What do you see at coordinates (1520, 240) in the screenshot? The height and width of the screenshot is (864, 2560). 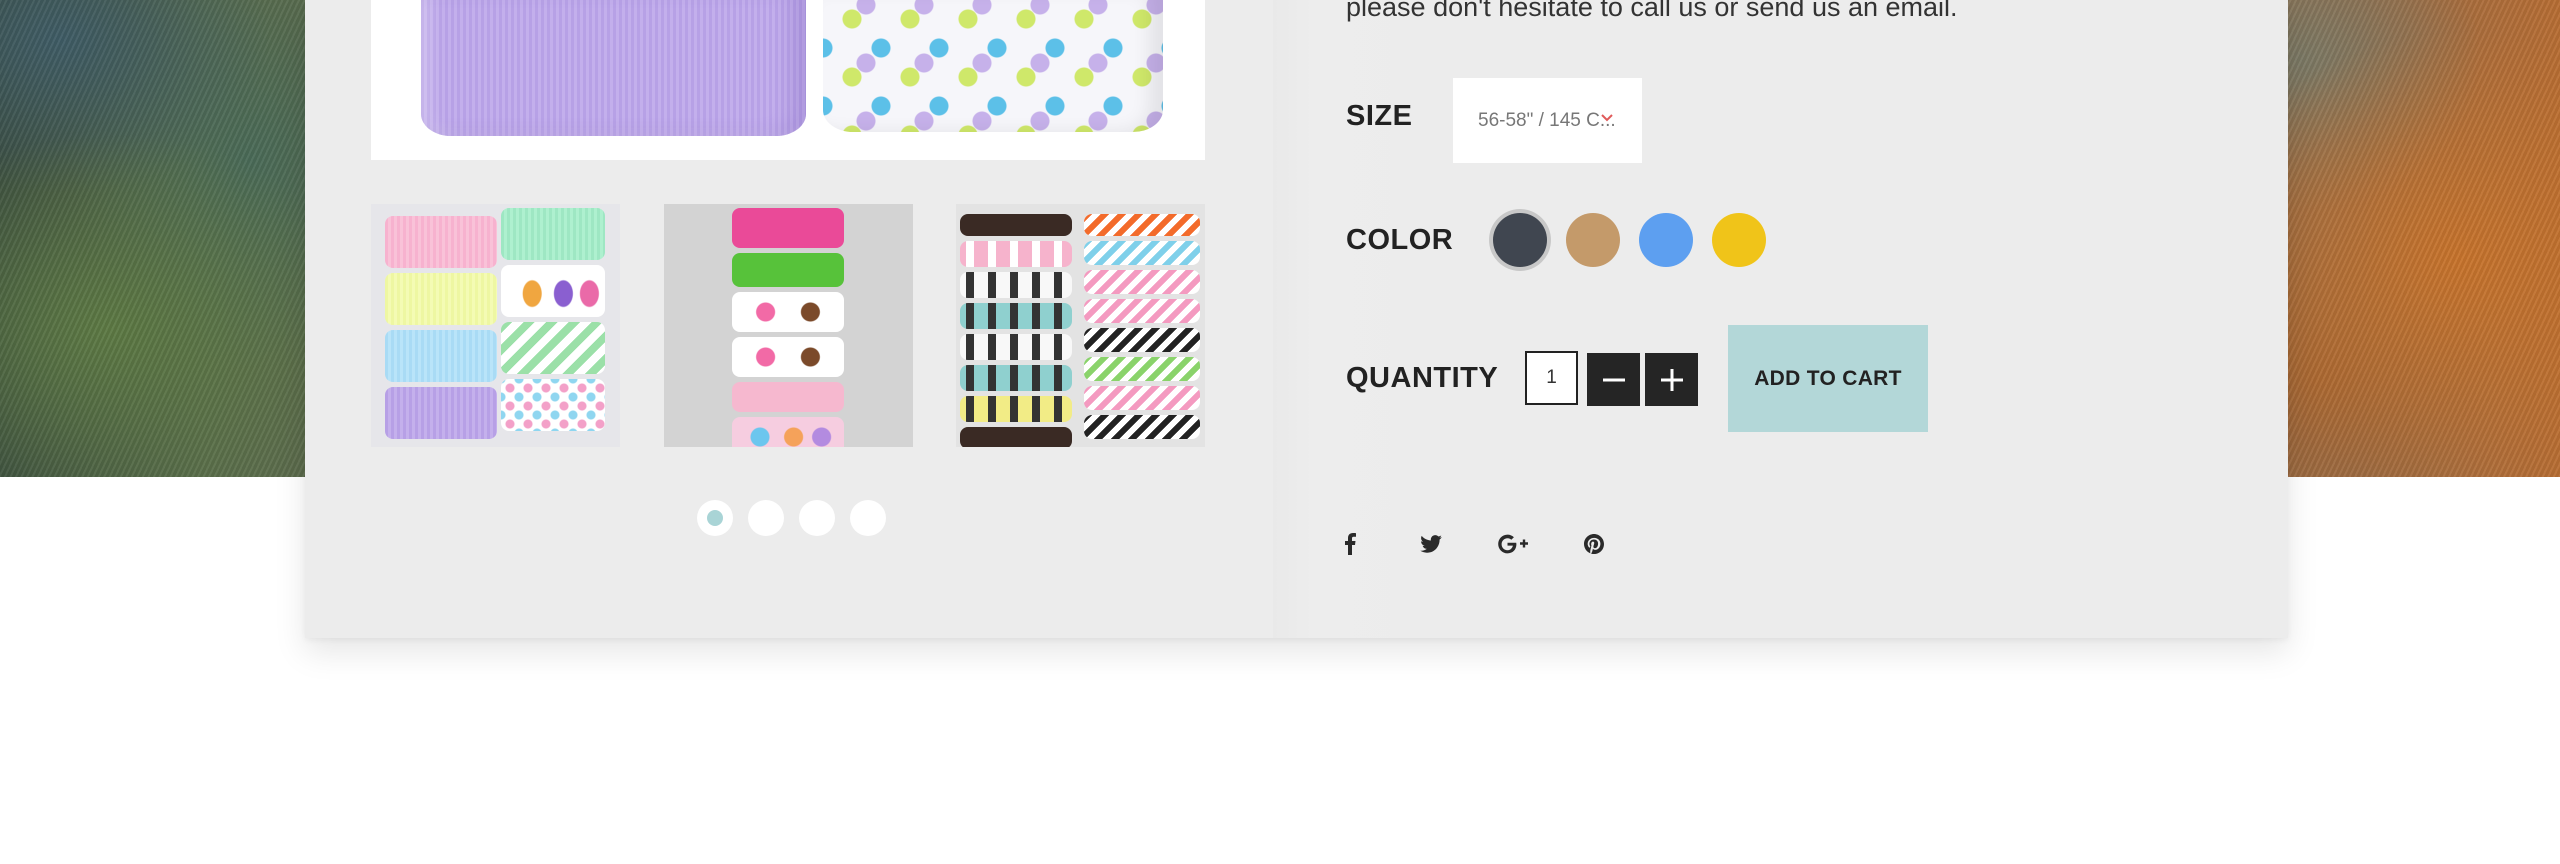 I see `color-swatch-charcoal` at bounding box center [1520, 240].